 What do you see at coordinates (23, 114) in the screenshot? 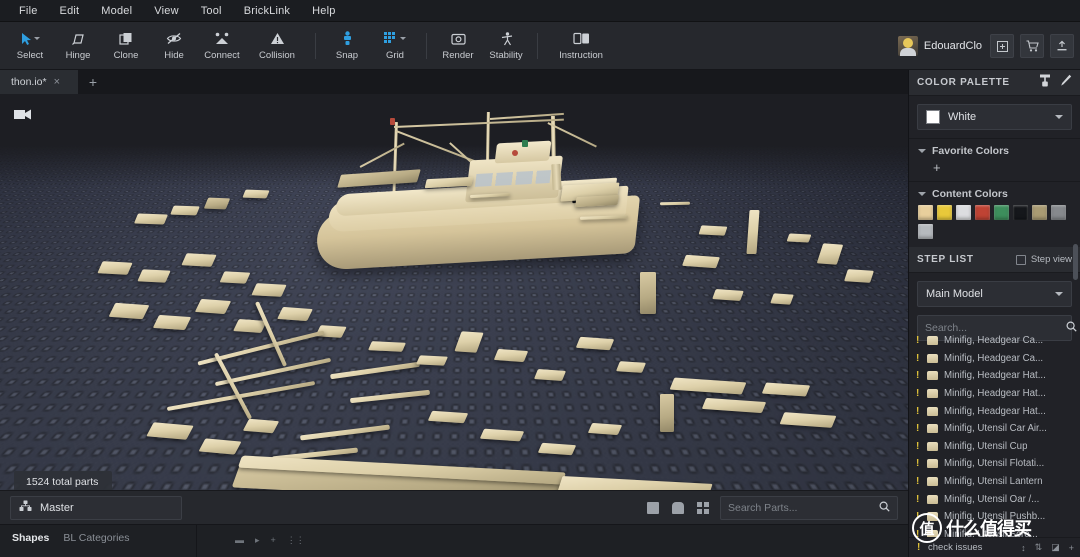
I see `camera-view-icon` at bounding box center [23, 114].